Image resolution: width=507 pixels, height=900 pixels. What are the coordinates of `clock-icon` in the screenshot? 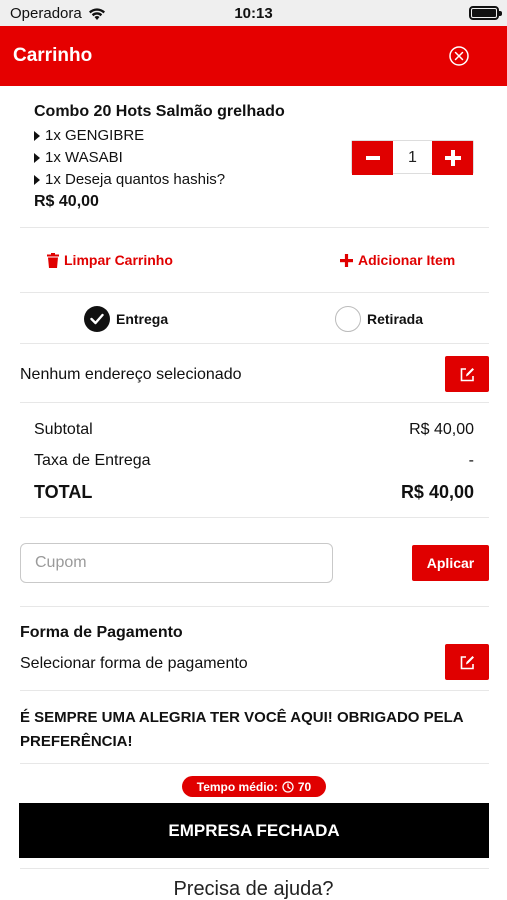 It's located at (288, 786).